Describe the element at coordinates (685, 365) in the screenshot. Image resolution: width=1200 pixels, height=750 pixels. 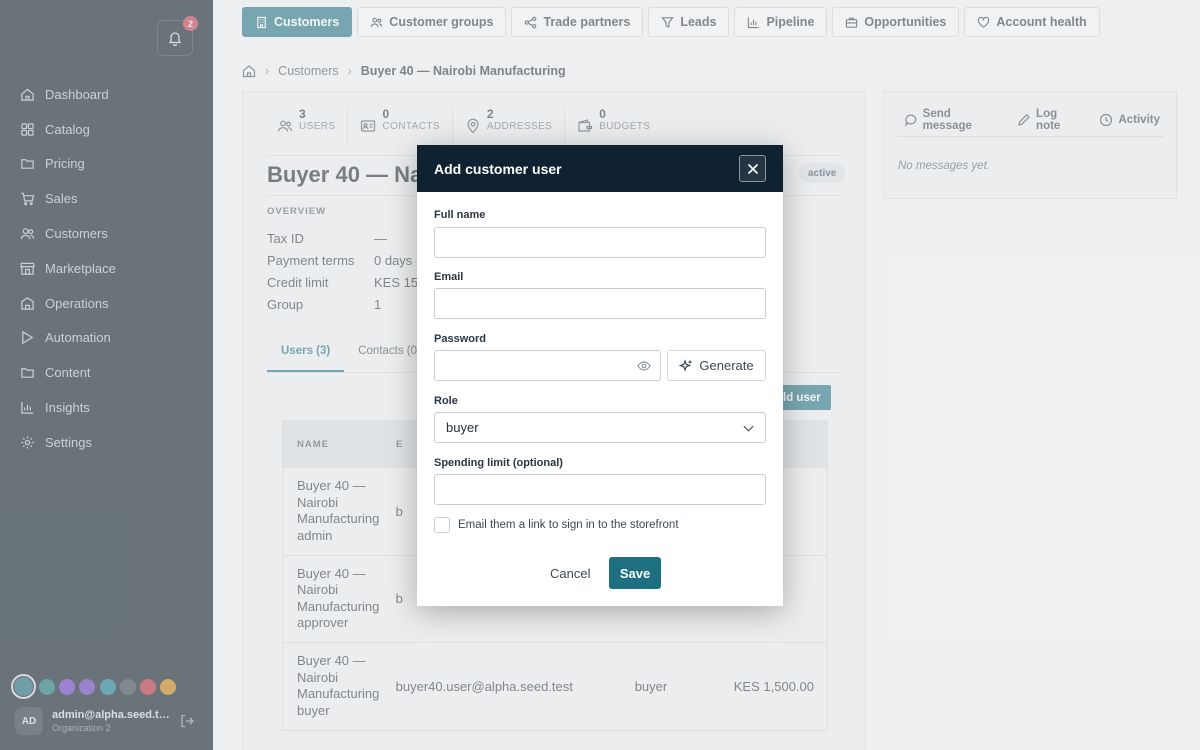
I see `sparkle-icon` at that location.